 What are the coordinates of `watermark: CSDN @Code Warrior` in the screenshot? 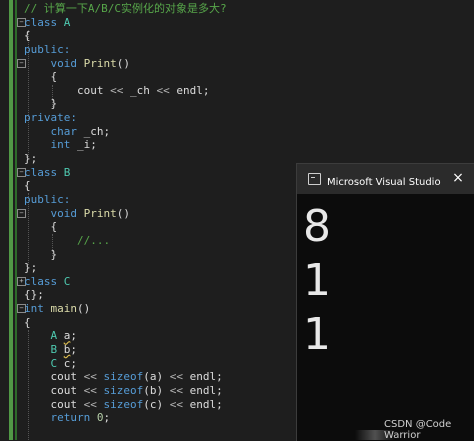 It's located at (418, 430).